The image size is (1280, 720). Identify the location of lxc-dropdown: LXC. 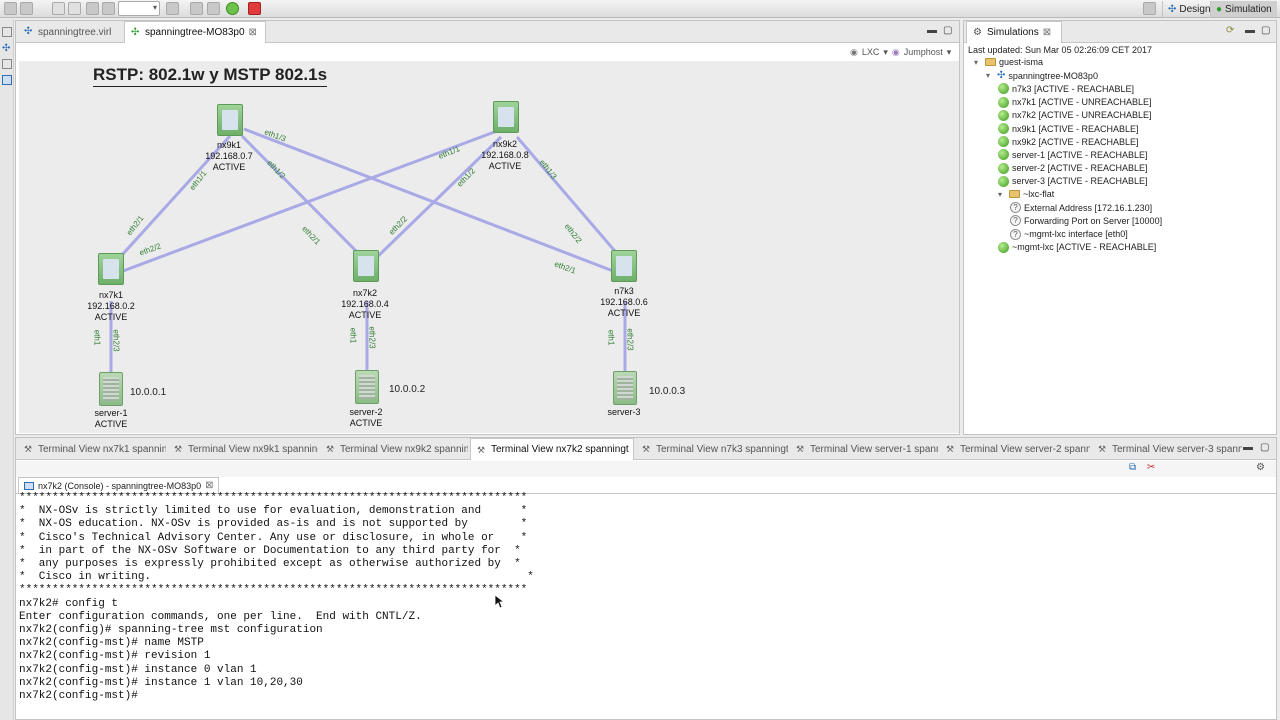
(871, 52).